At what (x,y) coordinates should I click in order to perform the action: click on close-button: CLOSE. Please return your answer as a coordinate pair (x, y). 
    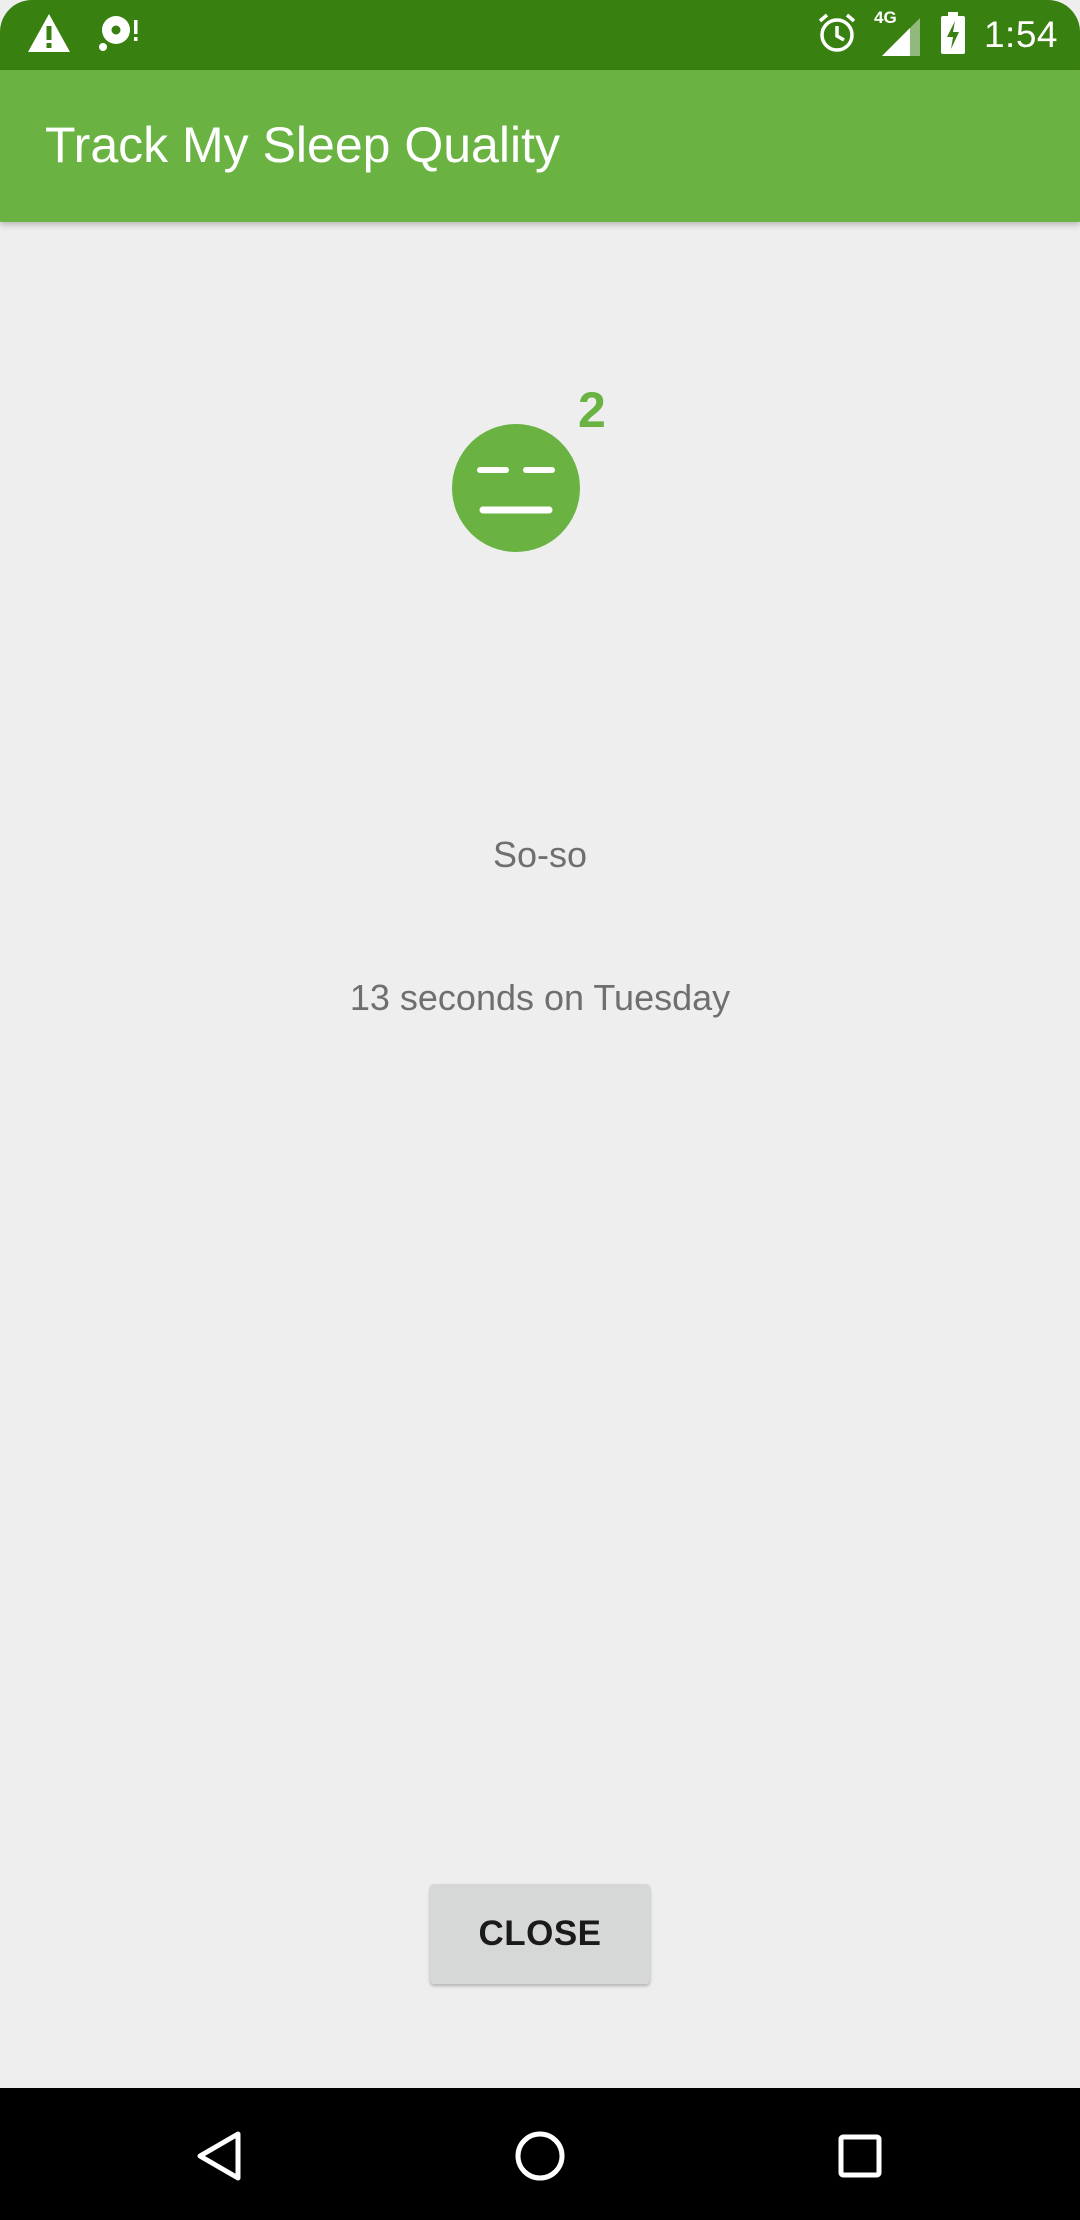
    Looking at the image, I should click on (540, 1934).